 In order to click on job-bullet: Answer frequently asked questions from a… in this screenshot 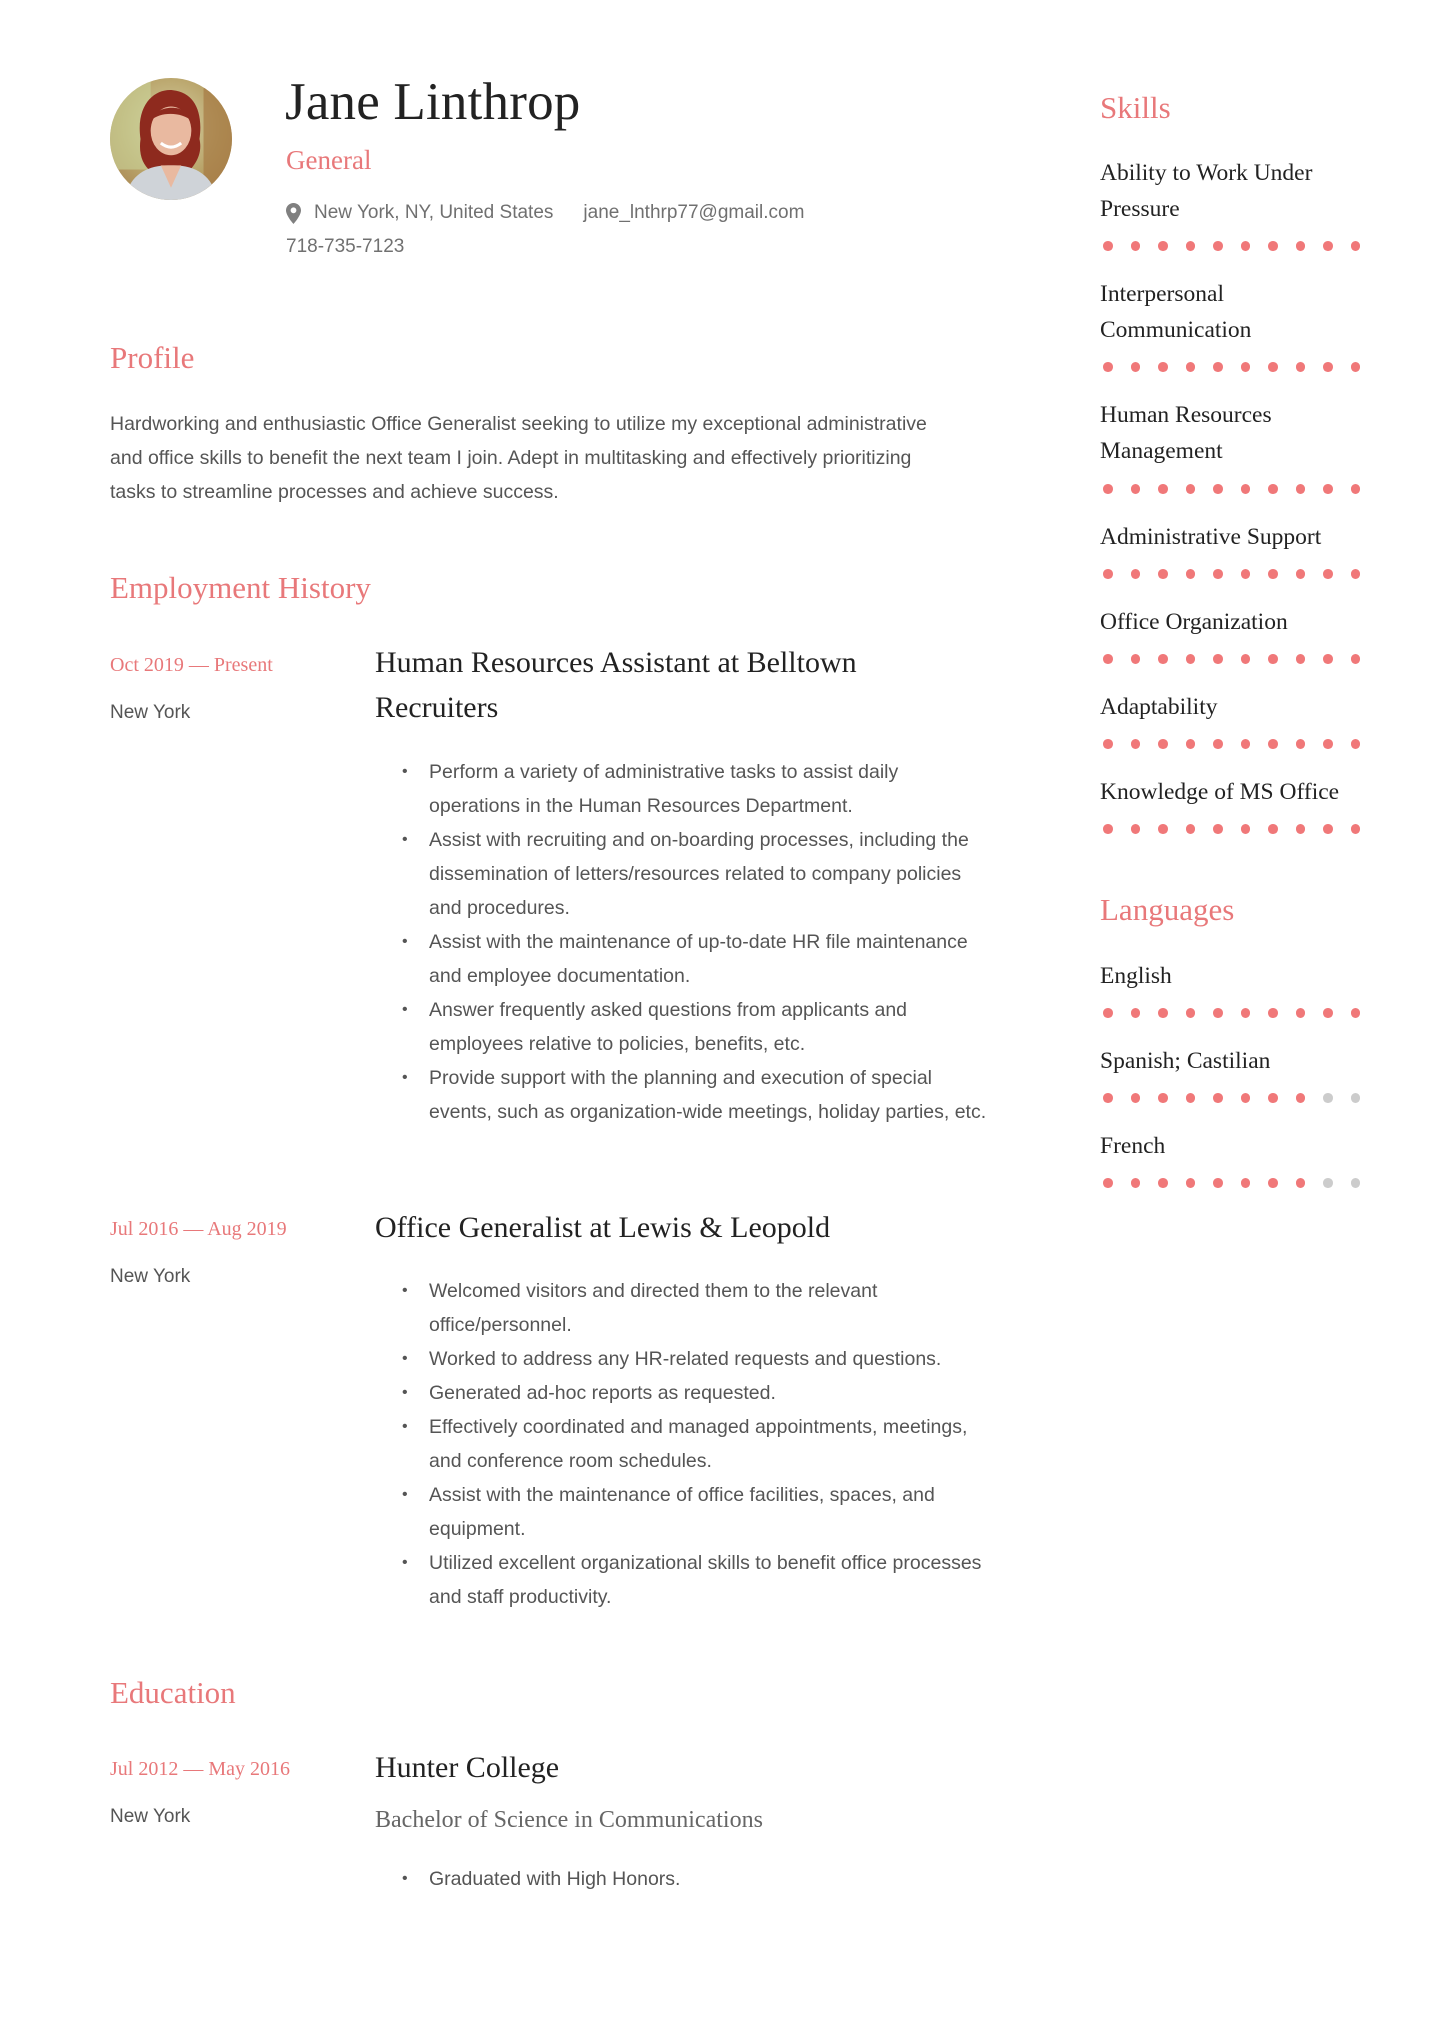, I will do `click(697, 1027)`.